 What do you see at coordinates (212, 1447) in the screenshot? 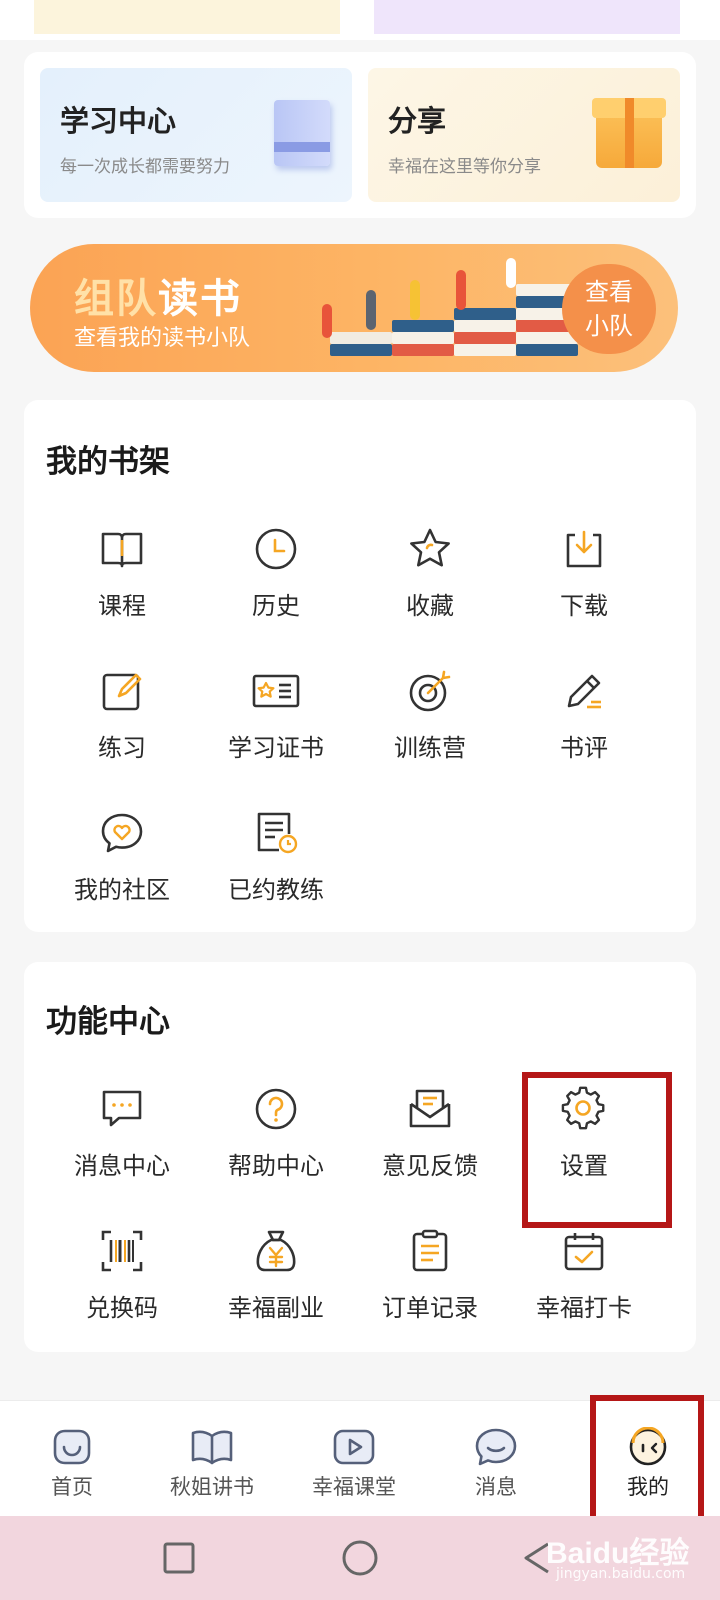
I see `book-icon` at bounding box center [212, 1447].